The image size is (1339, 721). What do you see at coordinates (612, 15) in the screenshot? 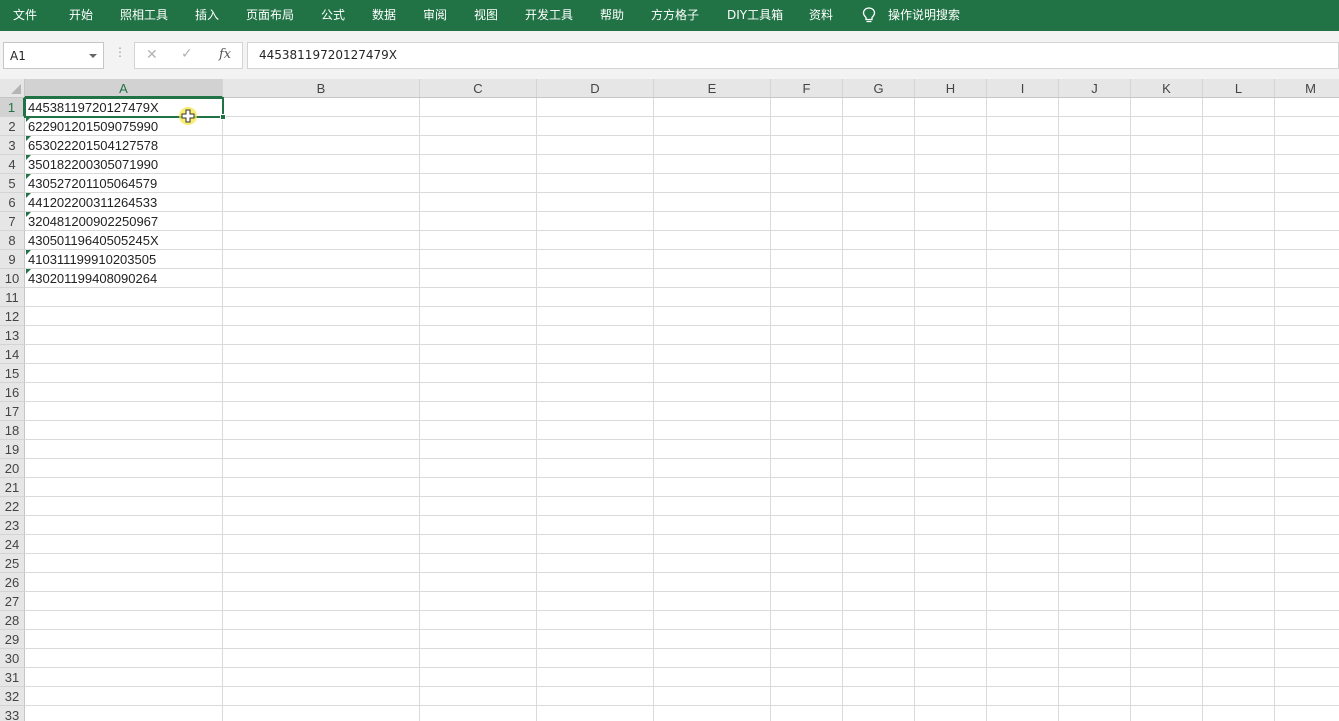
I see `tab-help: 帮助` at bounding box center [612, 15].